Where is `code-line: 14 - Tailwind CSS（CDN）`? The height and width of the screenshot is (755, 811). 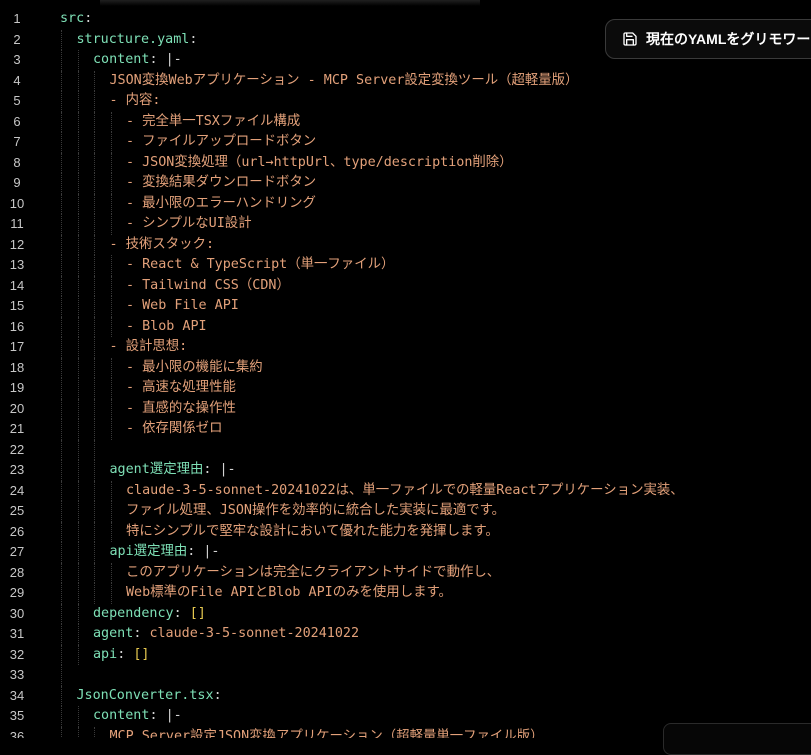 code-line: 14 - Tailwind CSS（CDN） is located at coordinates (405, 286).